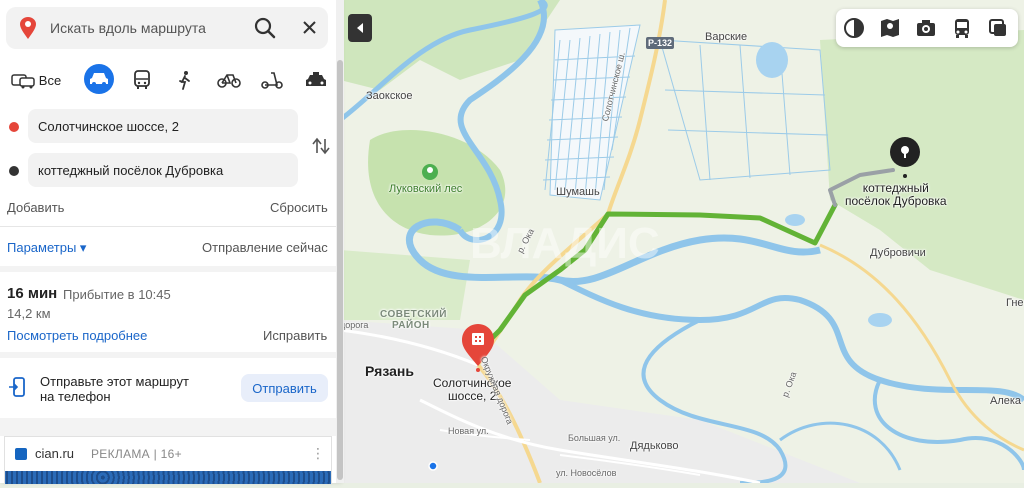  I want to click on location-pin-icon, so click(28, 28).